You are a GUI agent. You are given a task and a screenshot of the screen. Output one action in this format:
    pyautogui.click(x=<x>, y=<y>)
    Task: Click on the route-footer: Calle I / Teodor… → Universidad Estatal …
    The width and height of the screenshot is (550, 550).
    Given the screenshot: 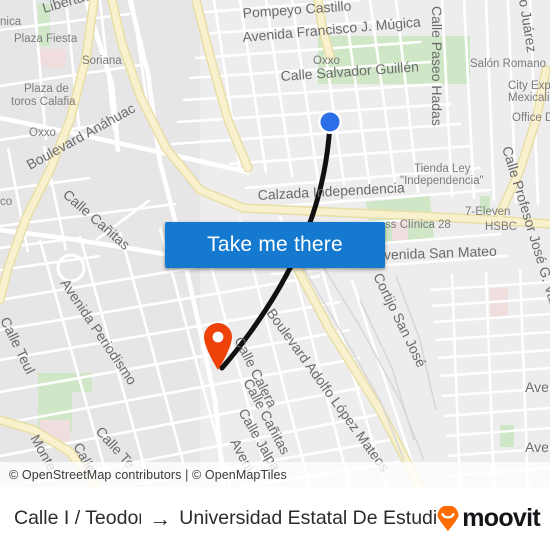 What is the action you would take?
    pyautogui.click(x=275, y=518)
    